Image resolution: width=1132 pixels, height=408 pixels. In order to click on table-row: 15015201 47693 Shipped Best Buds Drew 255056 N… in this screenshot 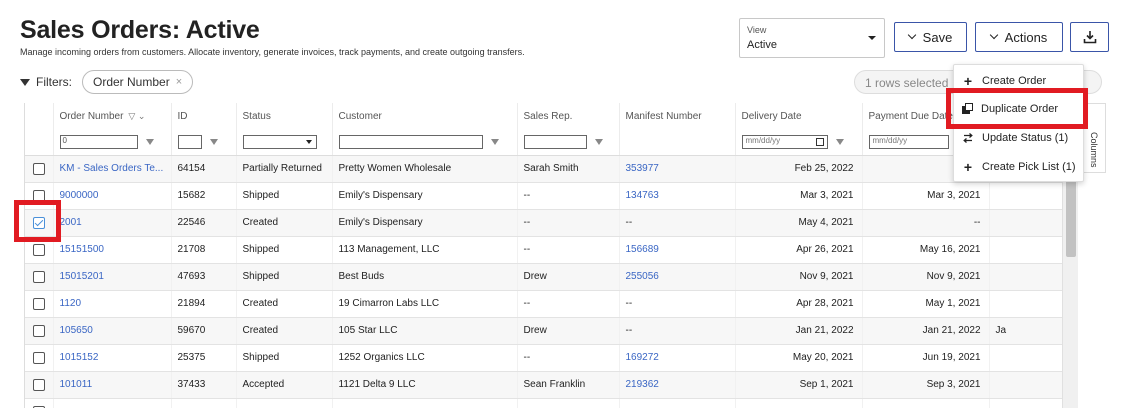, I will do `click(543, 277)`.